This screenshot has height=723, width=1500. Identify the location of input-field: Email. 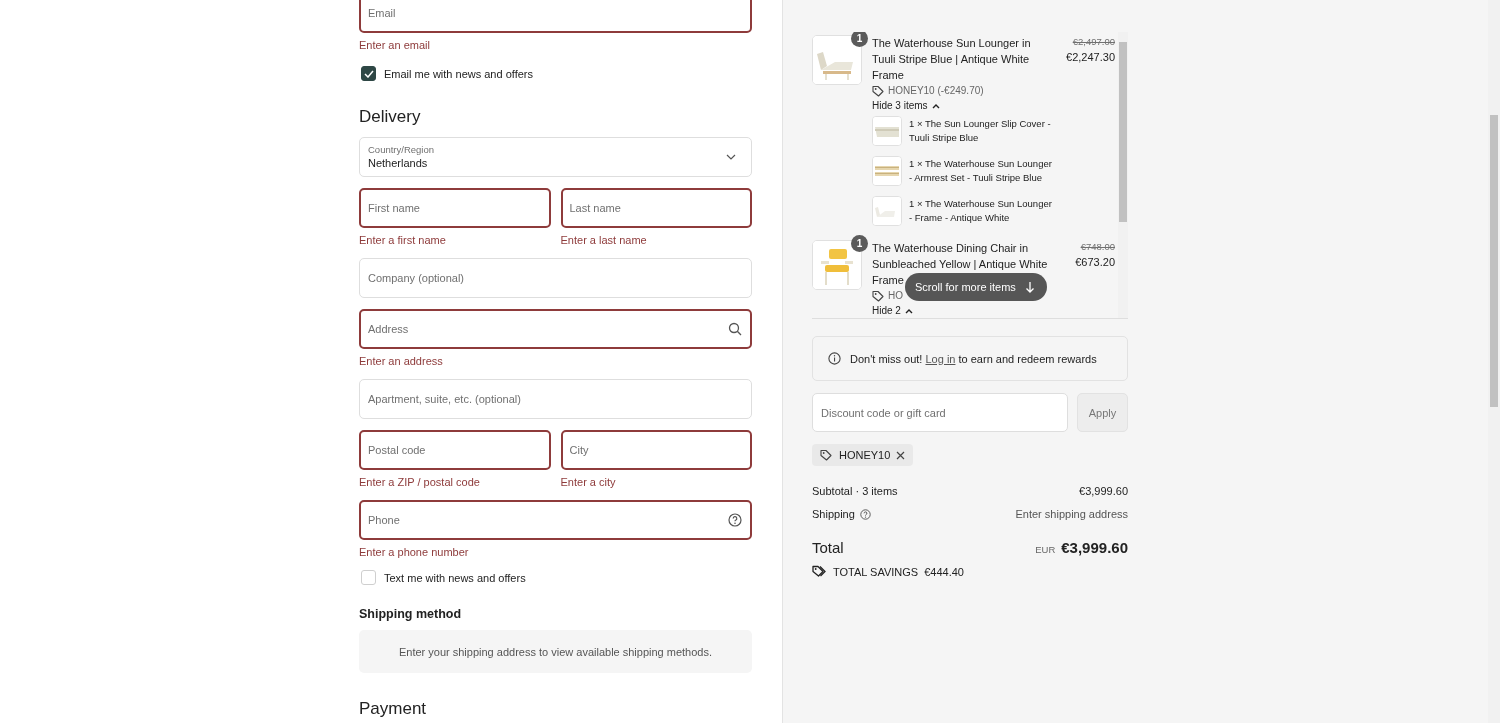
(555, 16).